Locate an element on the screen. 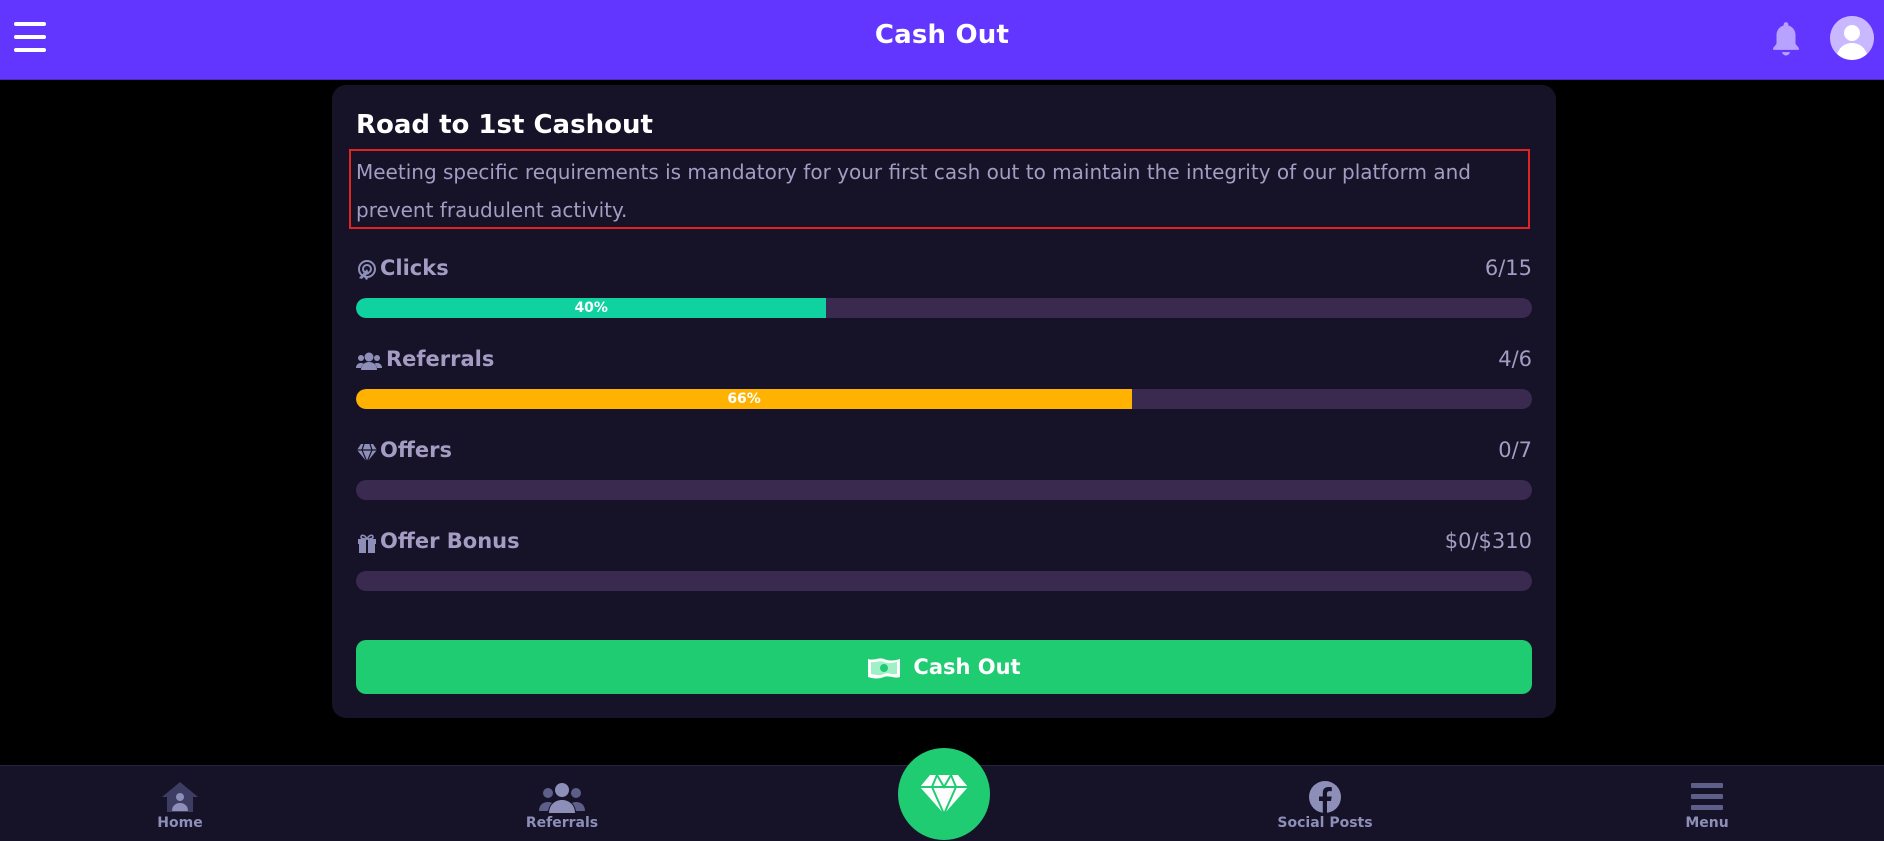  top-header: Cash Out is located at coordinates (942, 40).